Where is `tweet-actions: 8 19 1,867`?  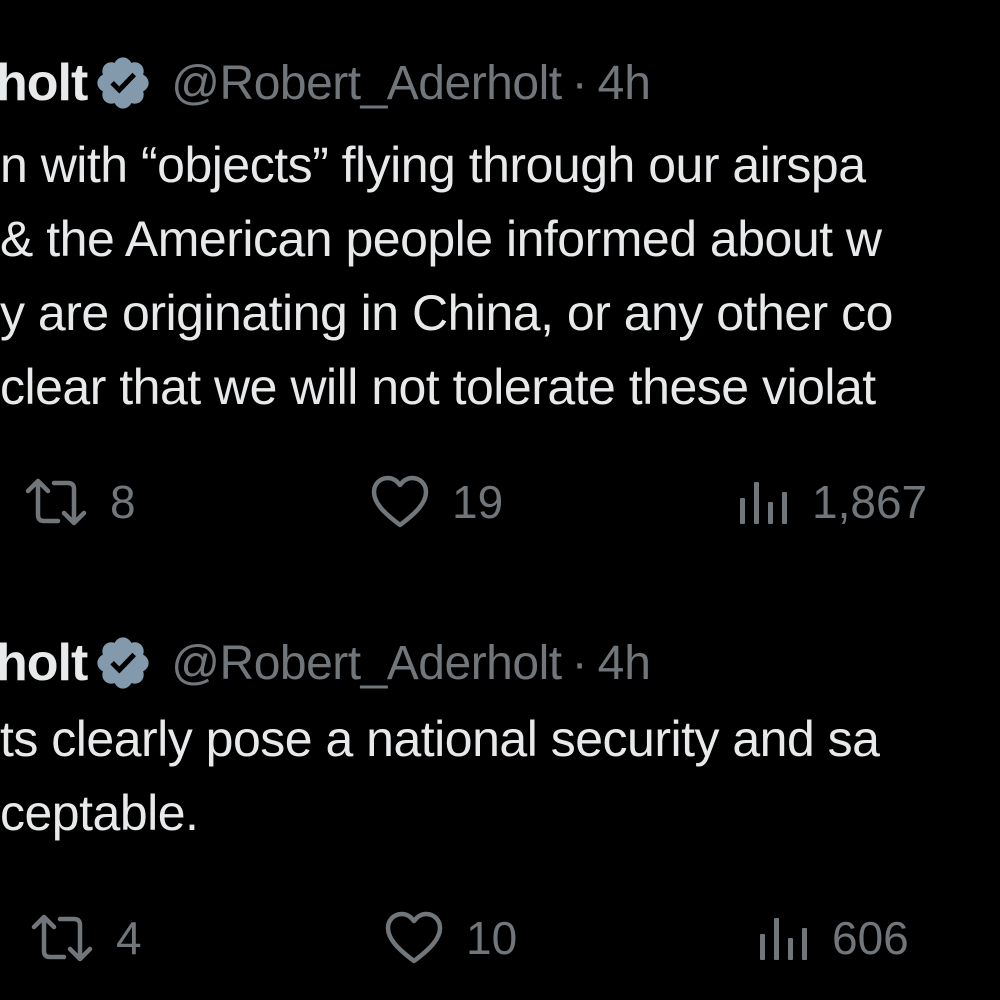 tweet-actions: 8 19 1,867 is located at coordinates (500, 502).